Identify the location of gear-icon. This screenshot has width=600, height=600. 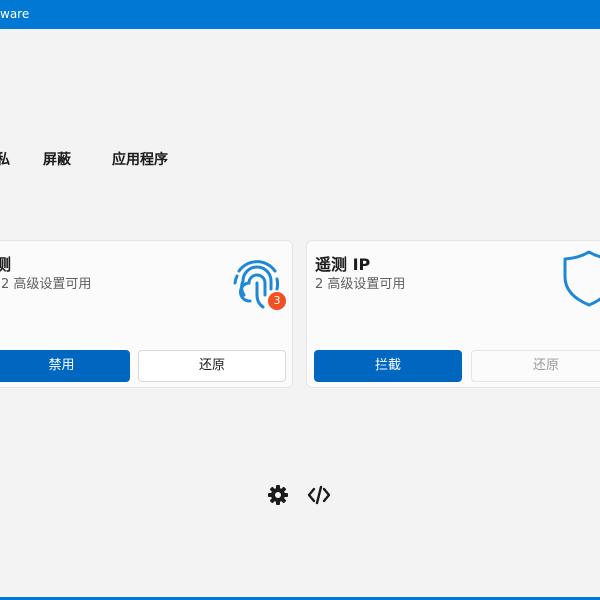
(278, 495).